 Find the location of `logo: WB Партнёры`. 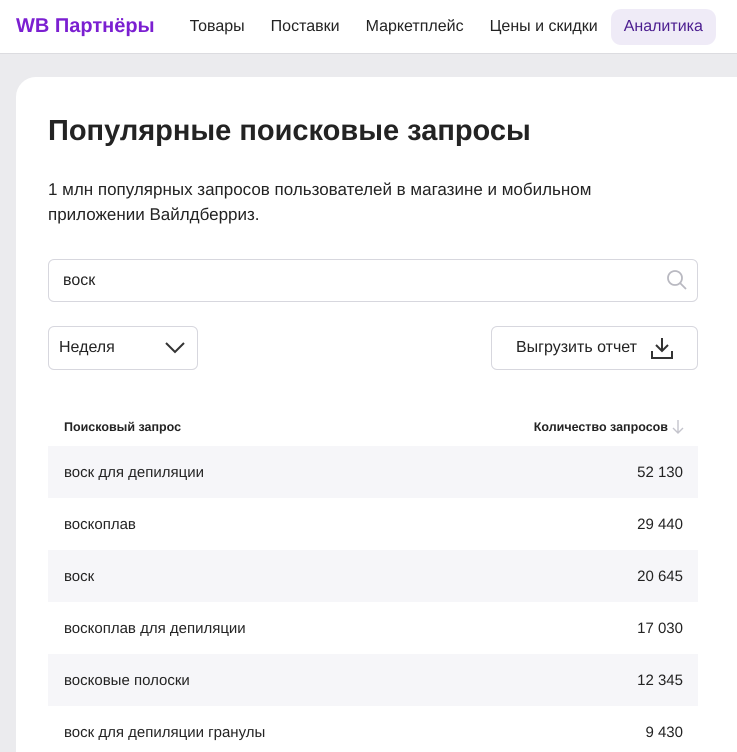

logo: WB Партнёры is located at coordinates (85, 26).